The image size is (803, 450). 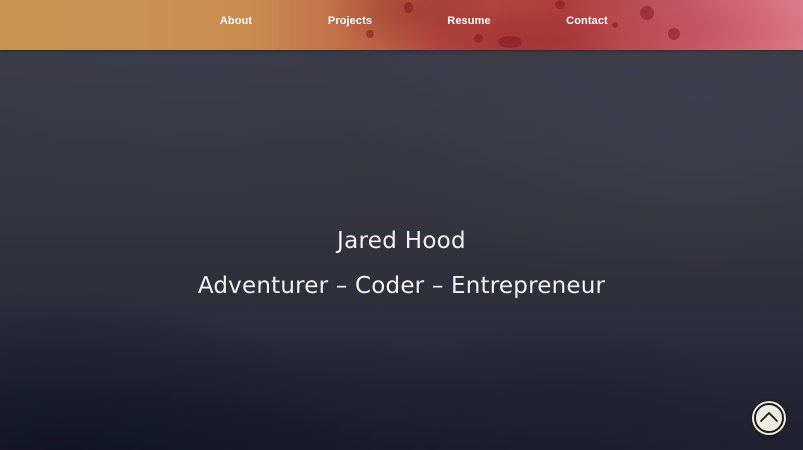 What do you see at coordinates (236, 21) in the screenshot?
I see `nav-link-about: About` at bounding box center [236, 21].